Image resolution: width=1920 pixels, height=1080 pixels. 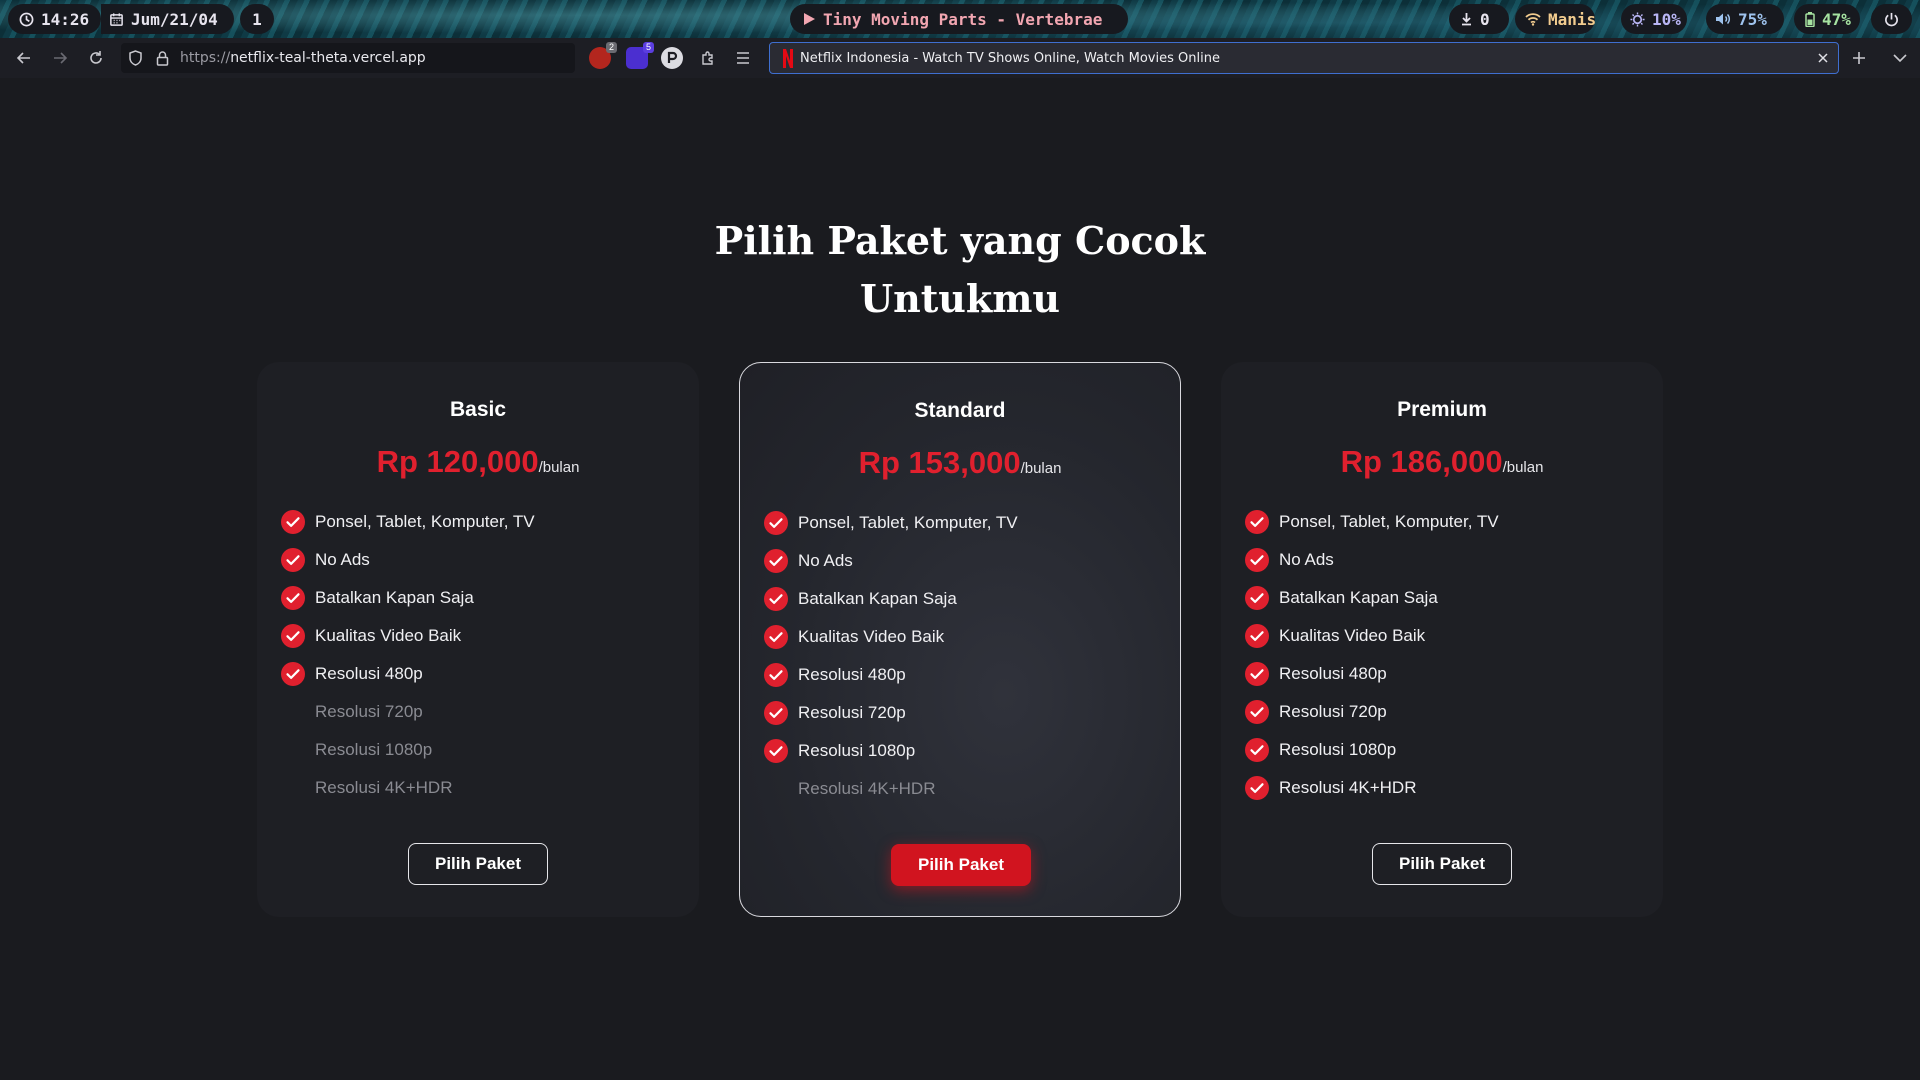 I want to click on plan-price: Rp 186,000/bulan, so click(x=1442, y=462).